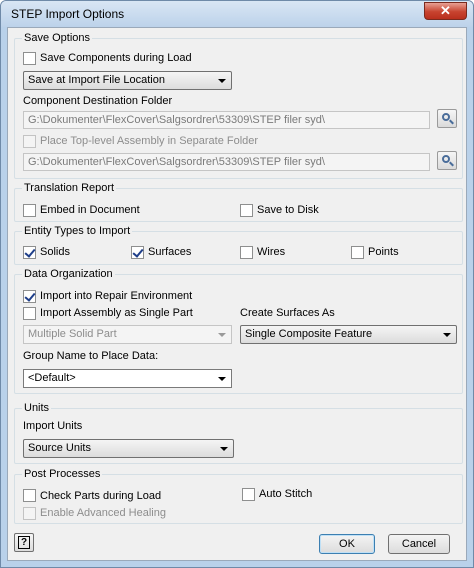 Image resolution: width=474 pixels, height=568 pixels. I want to click on close-icon: ✕, so click(445, 10).